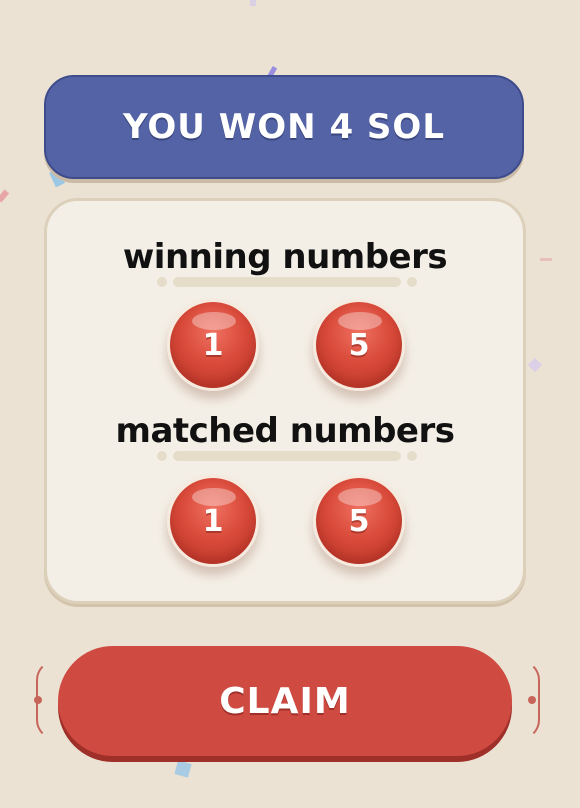 The height and width of the screenshot is (808, 580). Describe the element at coordinates (285, 257) in the screenshot. I see `winning-numbers-heading: winning numbers` at that location.